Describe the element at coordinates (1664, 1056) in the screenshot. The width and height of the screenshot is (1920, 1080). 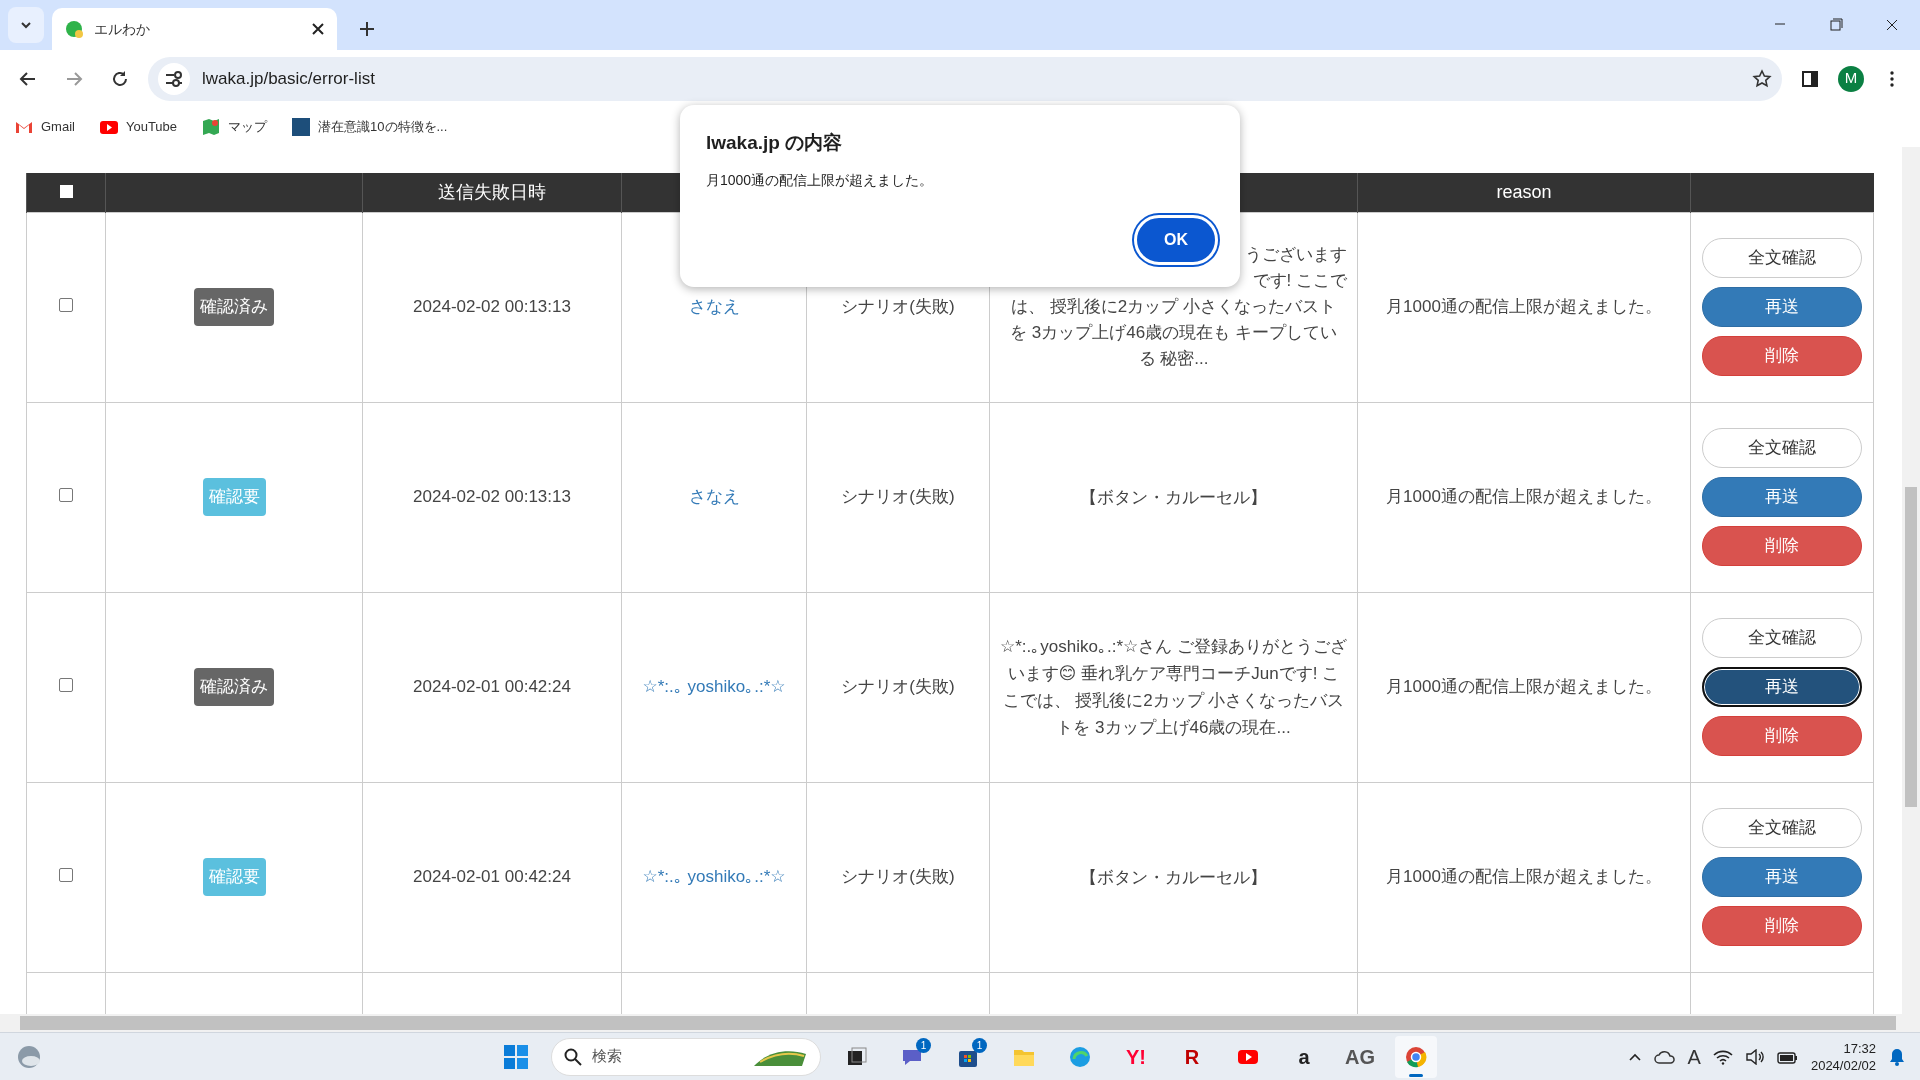
I see `cloud-icon` at that location.